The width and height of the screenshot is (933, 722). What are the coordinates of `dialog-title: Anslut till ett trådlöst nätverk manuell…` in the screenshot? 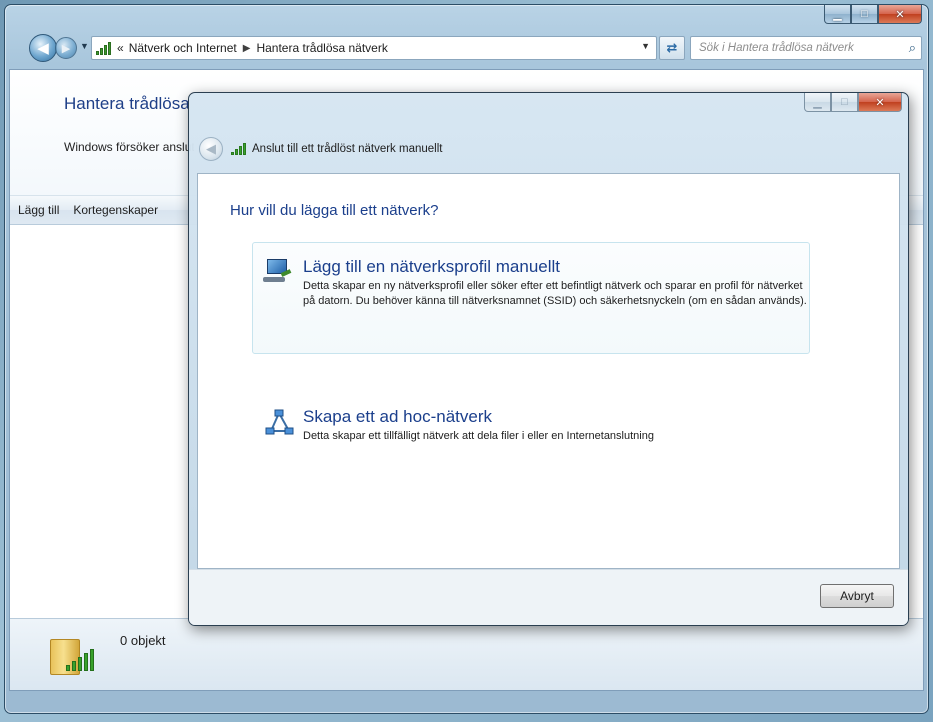 It's located at (347, 149).